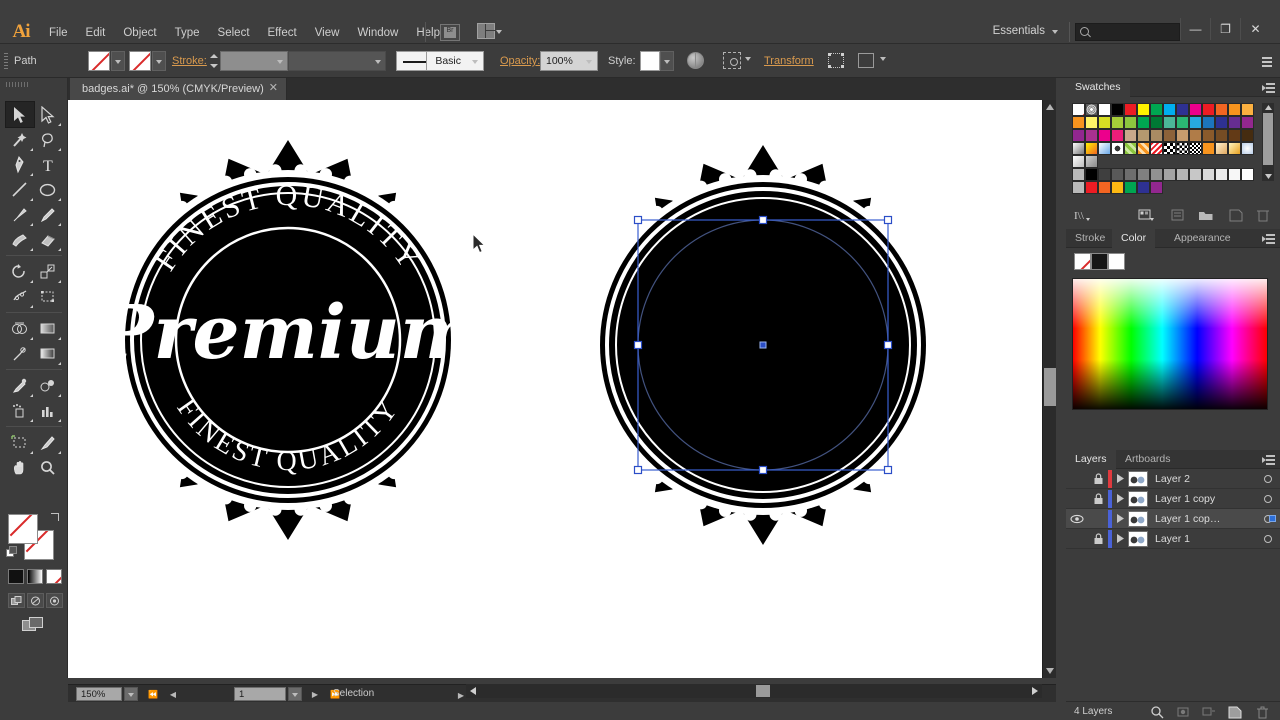 The height and width of the screenshot is (720, 1280). What do you see at coordinates (35, 600) in the screenshot?
I see `draw-behind-icon` at bounding box center [35, 600].